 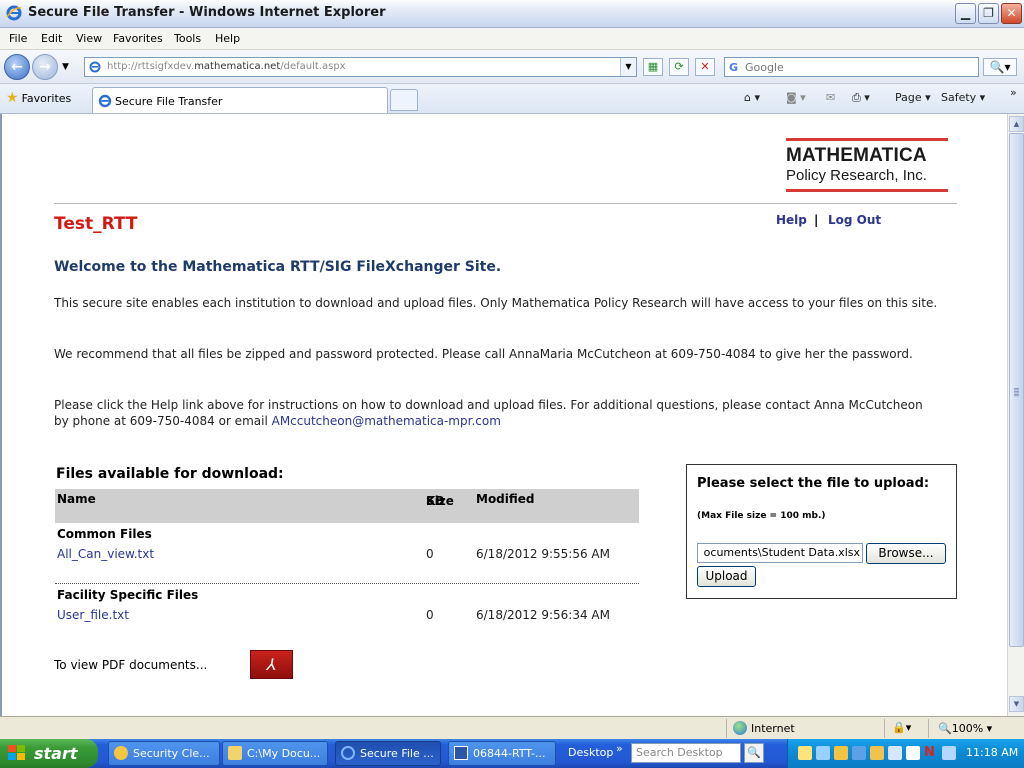 What do you see at coordinates (14, 13) in the screenshot?
I see `ie-logo-icon` at bounding box center [14, 13].